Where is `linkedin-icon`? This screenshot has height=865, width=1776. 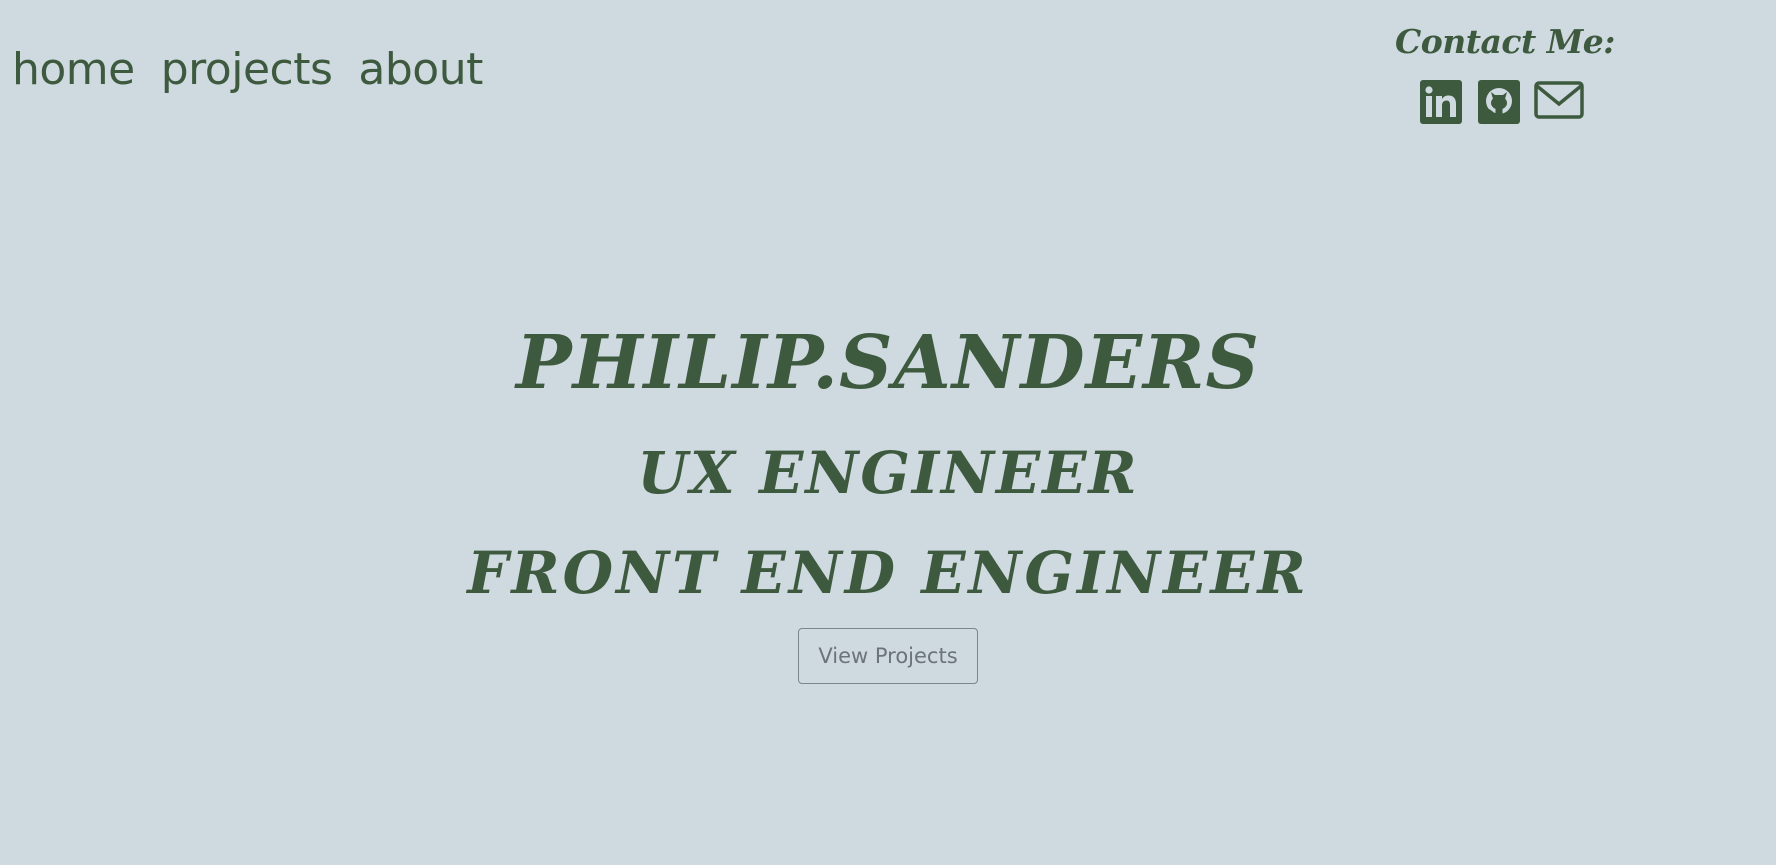
linkedin-icon is located at coordinates (1441, 102).